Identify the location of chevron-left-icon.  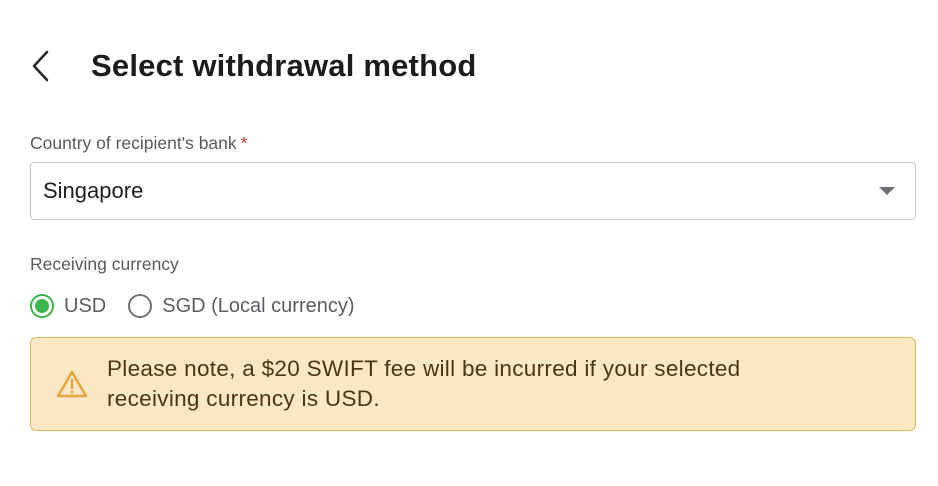
(40, 66).